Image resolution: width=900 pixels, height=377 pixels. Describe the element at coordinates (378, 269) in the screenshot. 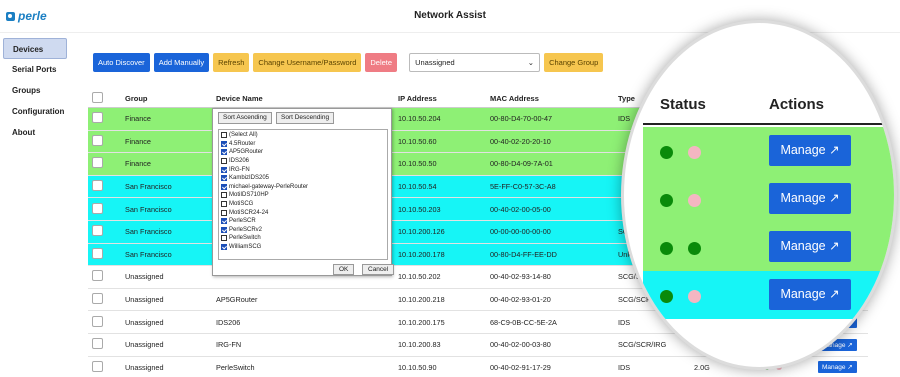

I see `cancel-button: Cancel` at that location.